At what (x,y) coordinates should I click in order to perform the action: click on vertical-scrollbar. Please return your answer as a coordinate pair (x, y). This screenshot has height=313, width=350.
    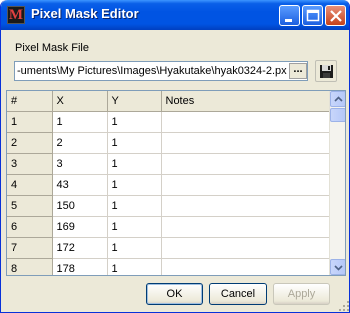
    Looking at the image, I should click on (337, 183).